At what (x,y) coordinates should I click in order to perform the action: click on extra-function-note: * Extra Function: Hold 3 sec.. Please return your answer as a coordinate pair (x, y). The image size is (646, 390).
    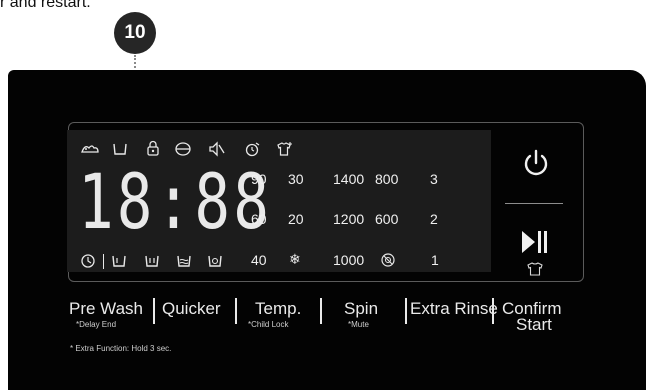
    Looking at the image, I should click on (121, 348).